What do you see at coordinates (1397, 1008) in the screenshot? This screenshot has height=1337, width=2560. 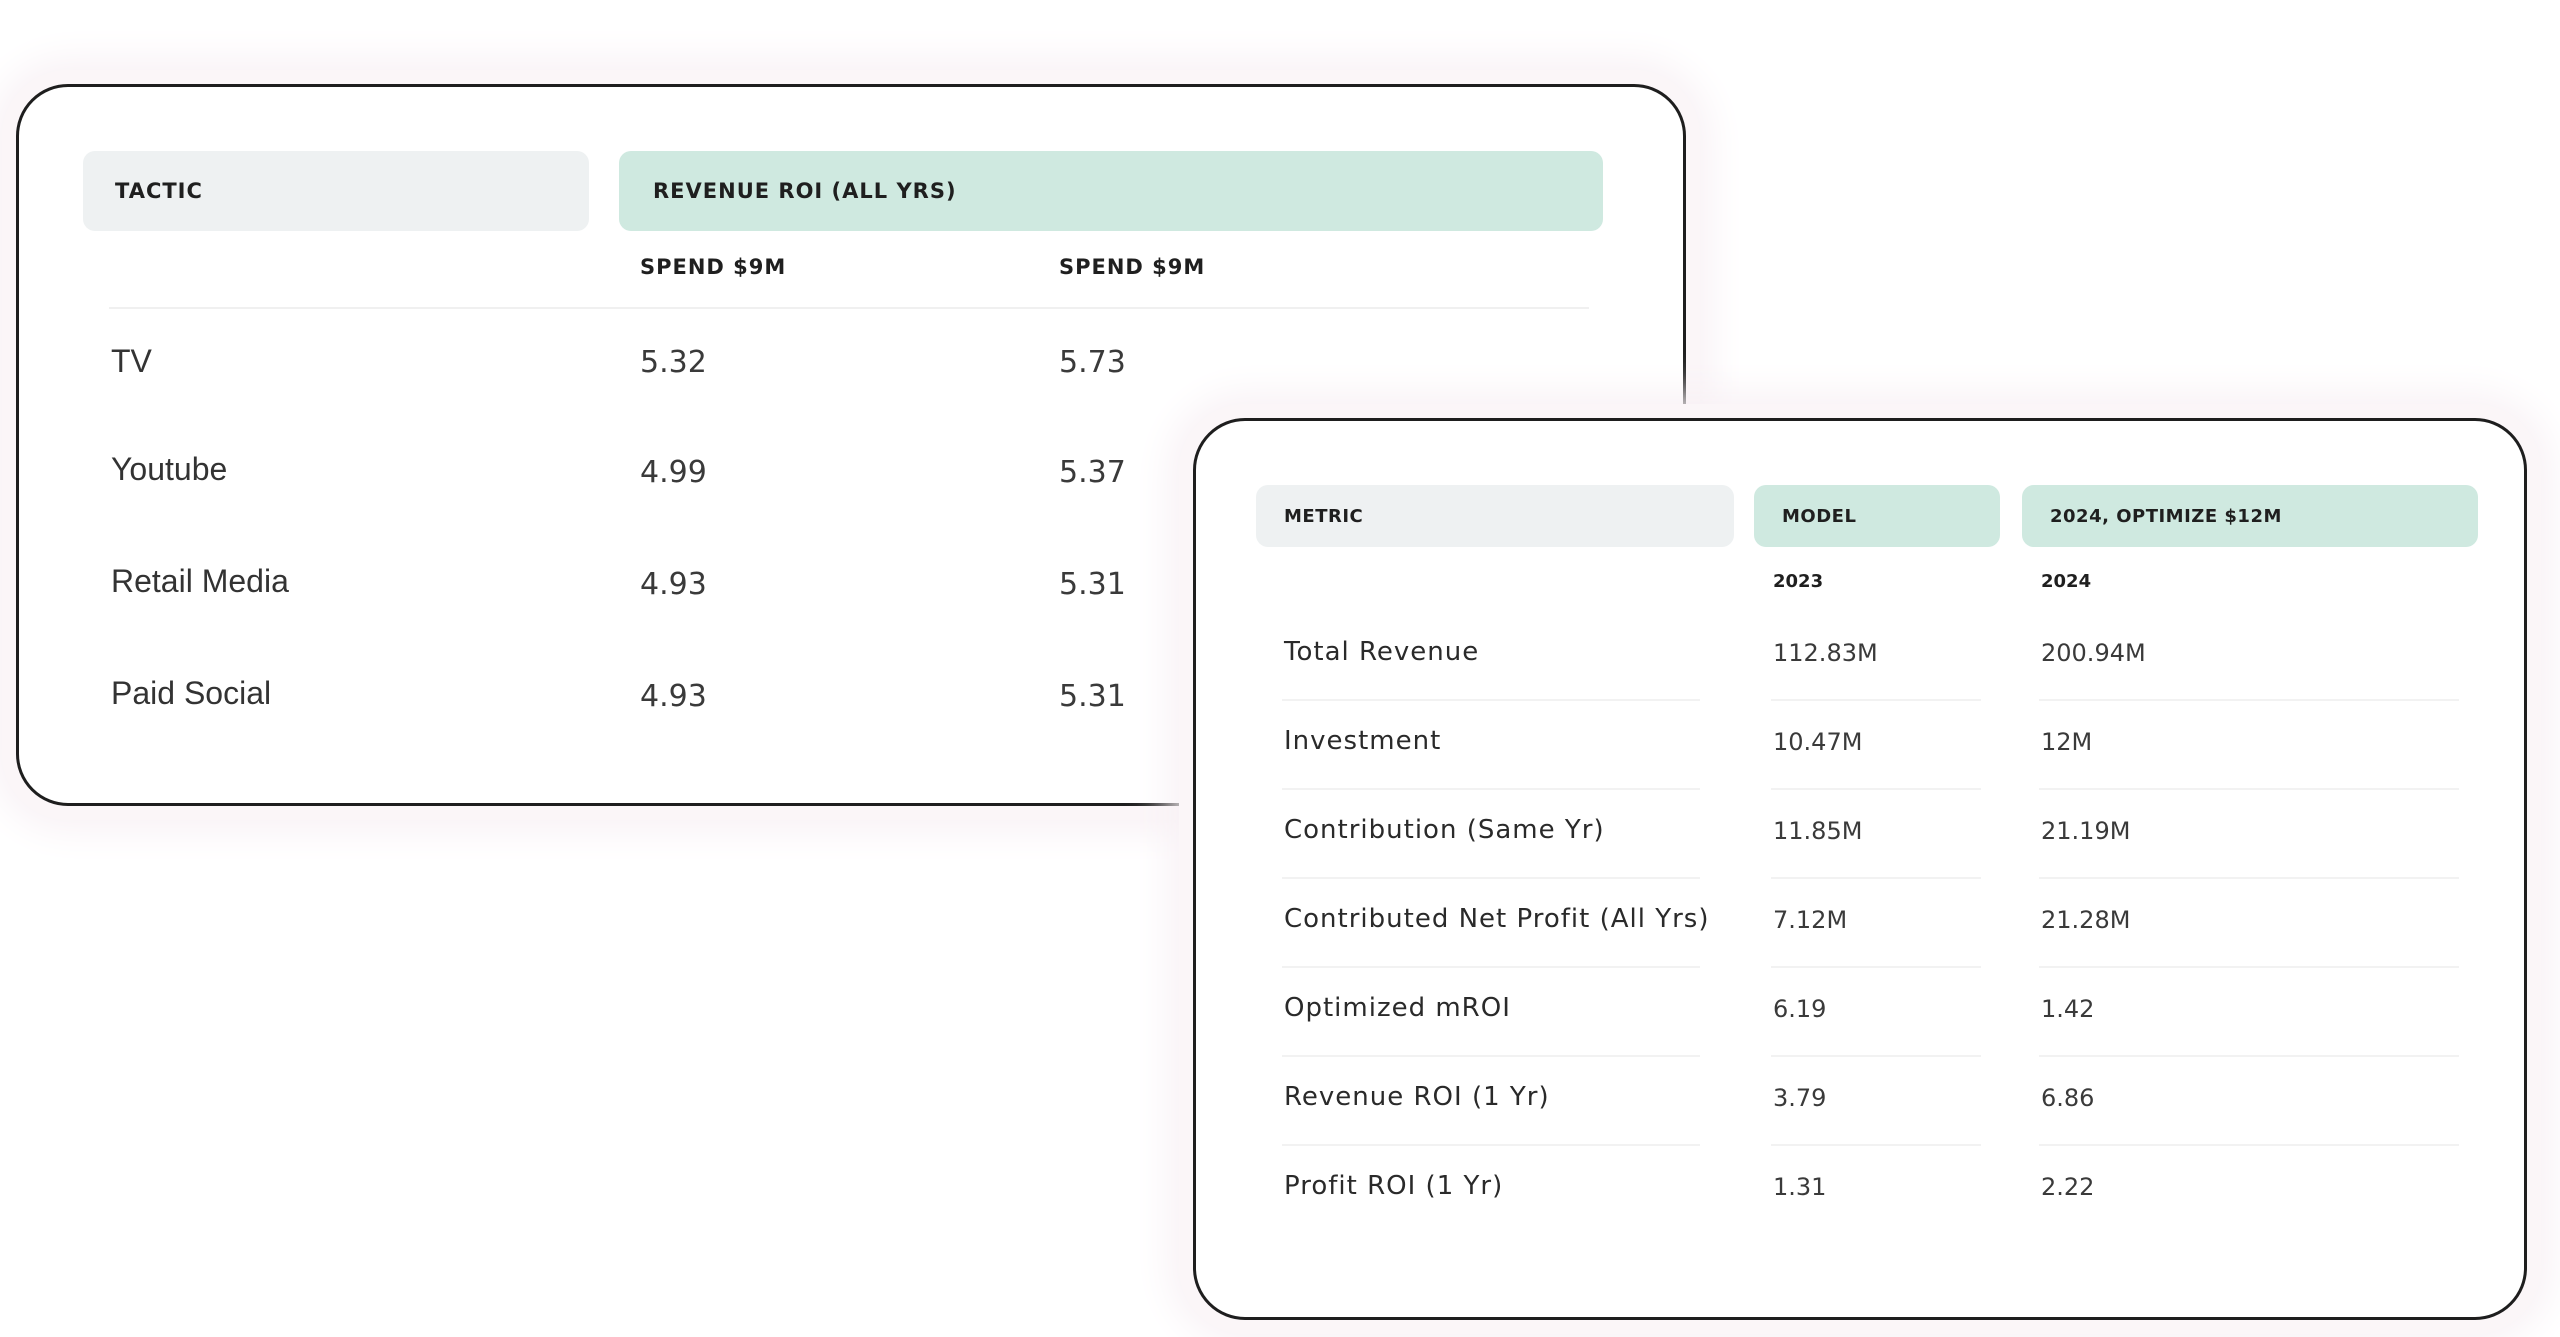 I see `metric-name: Optimized mROI` at bounding box center [1397, 1008].